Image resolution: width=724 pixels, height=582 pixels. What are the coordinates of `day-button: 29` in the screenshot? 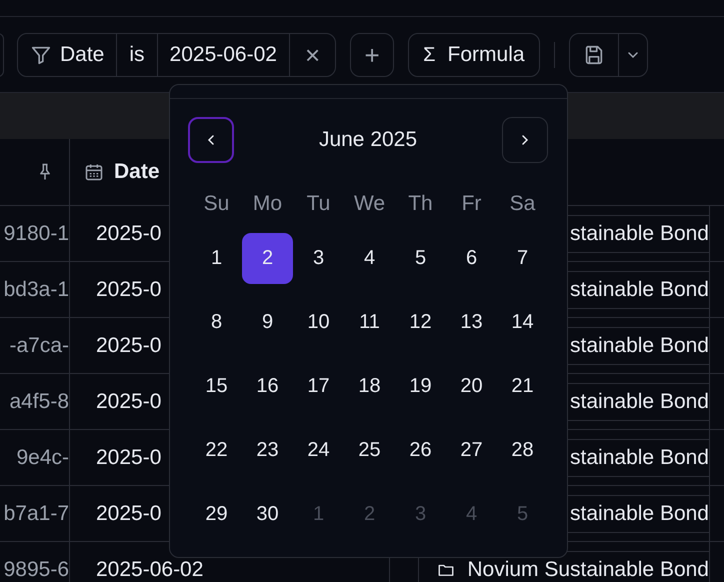 It's located at (216, 514).